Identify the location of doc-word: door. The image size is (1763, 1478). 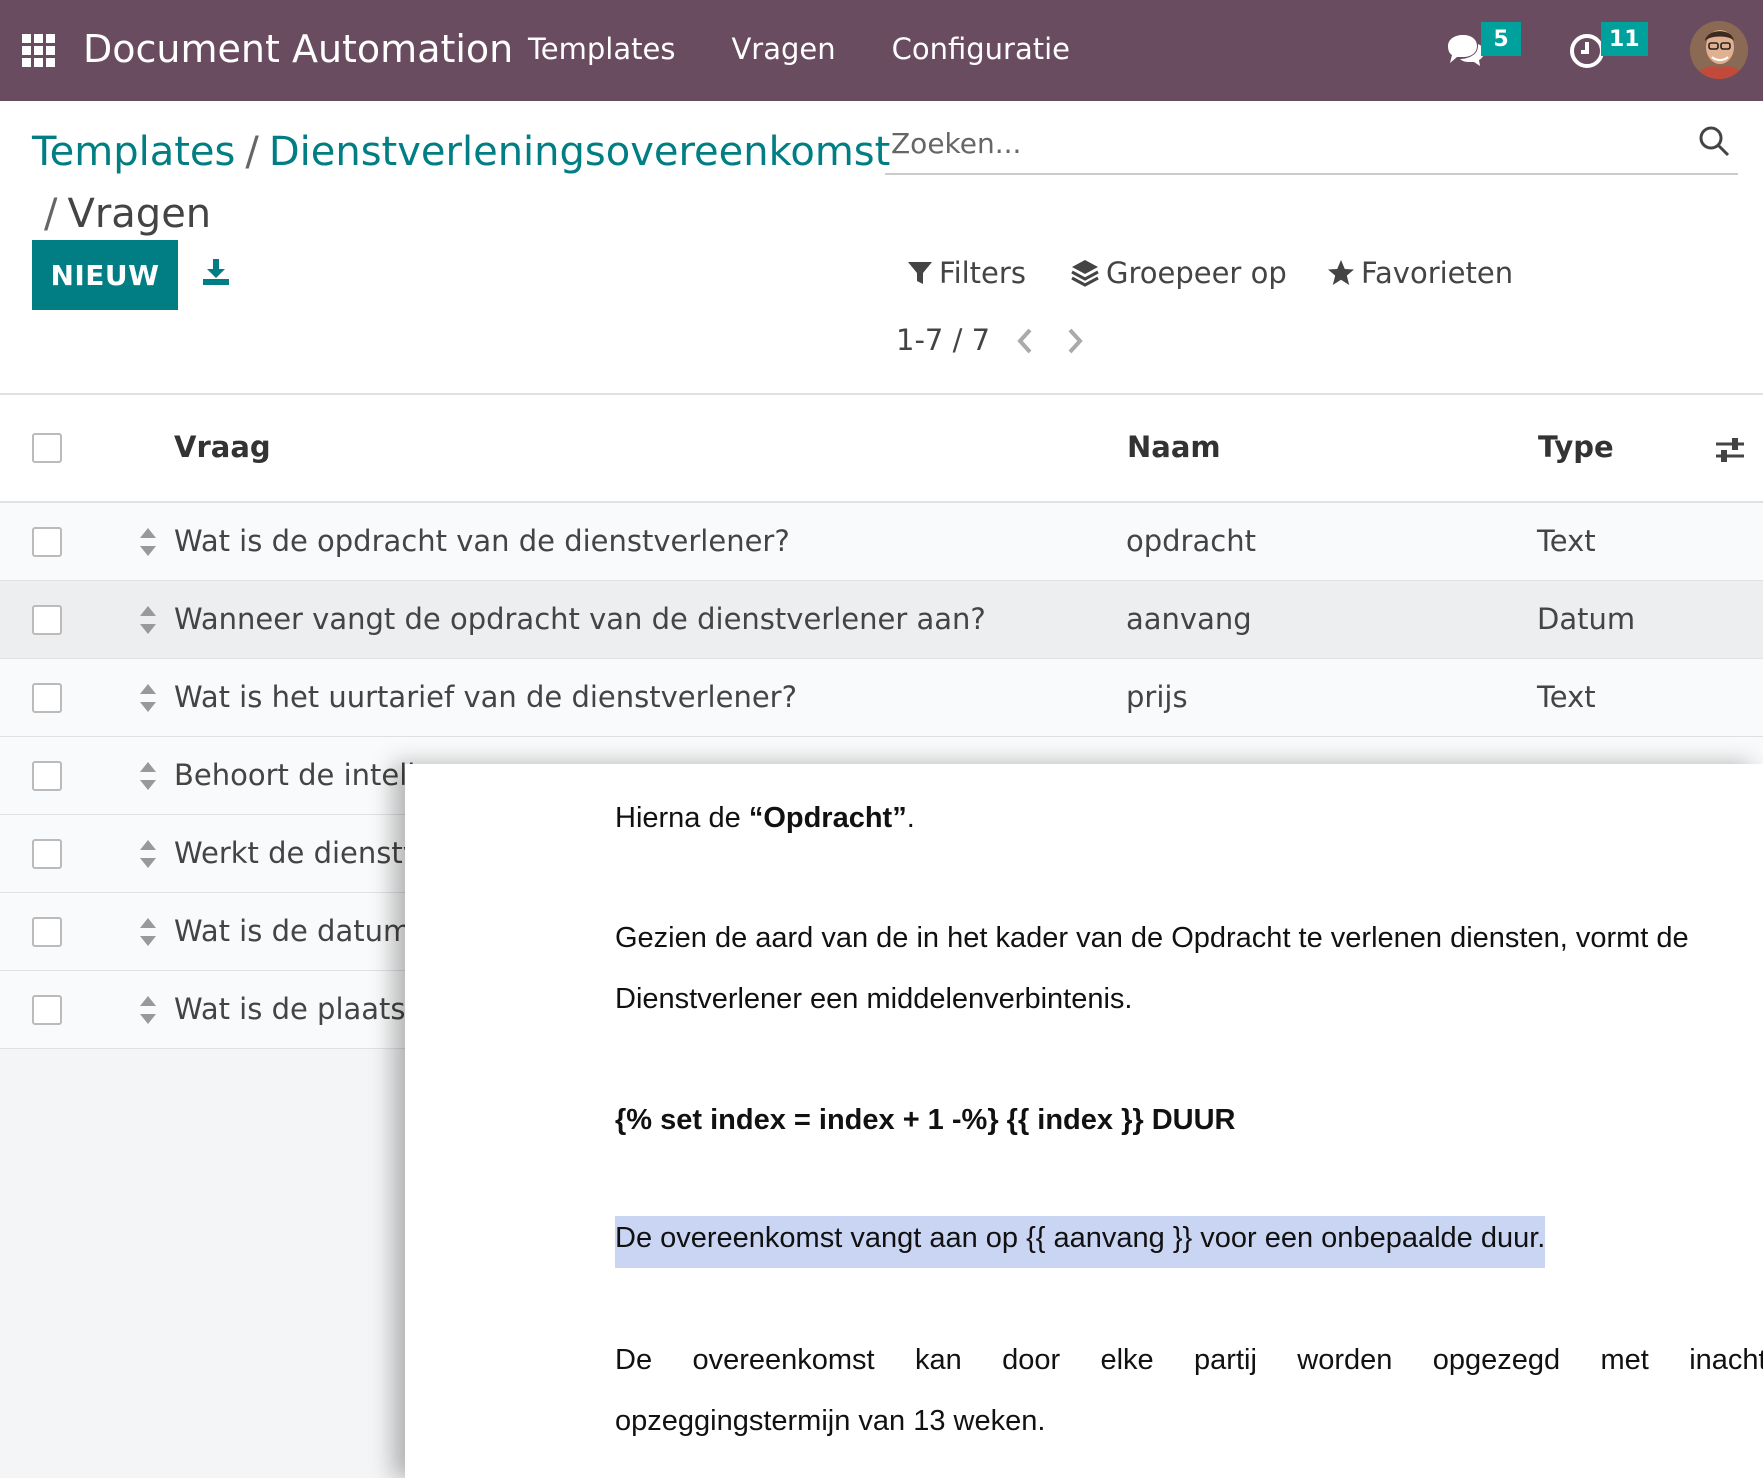
(1031, 1360).